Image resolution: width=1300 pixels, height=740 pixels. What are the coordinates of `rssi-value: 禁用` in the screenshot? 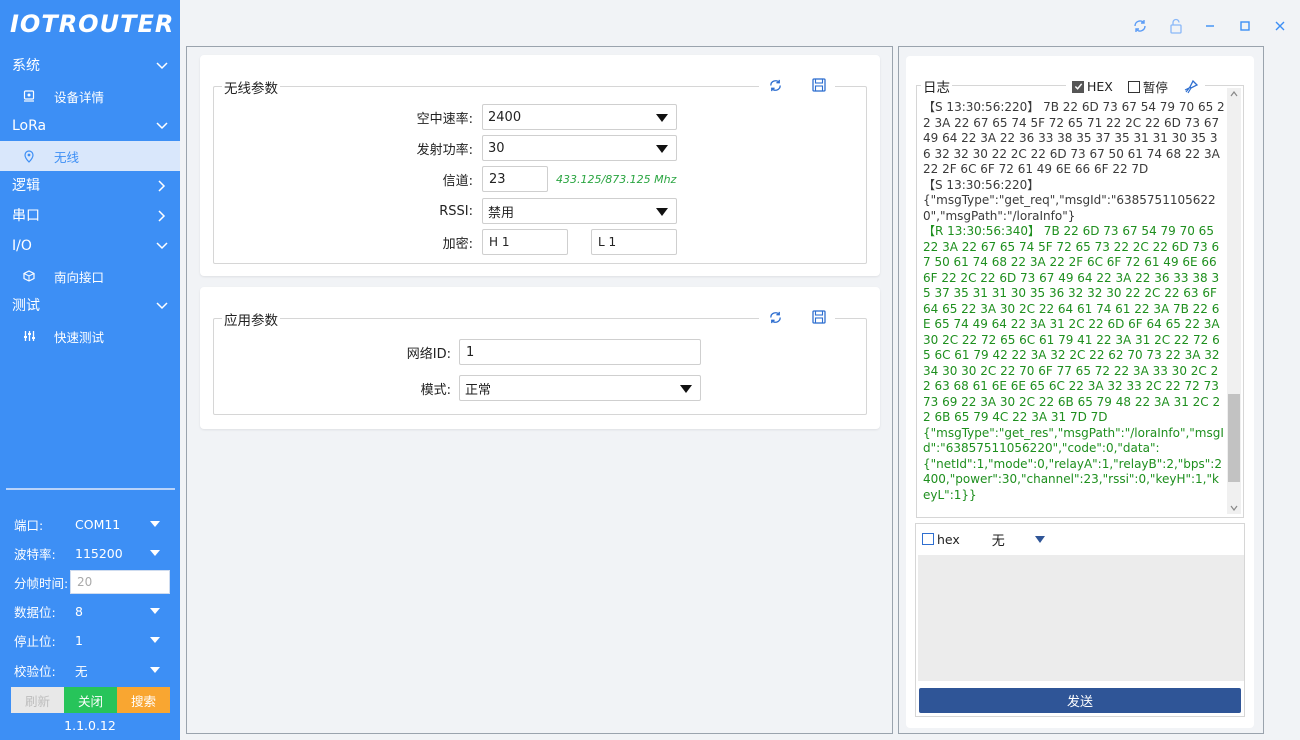 It's located at (501, 213).